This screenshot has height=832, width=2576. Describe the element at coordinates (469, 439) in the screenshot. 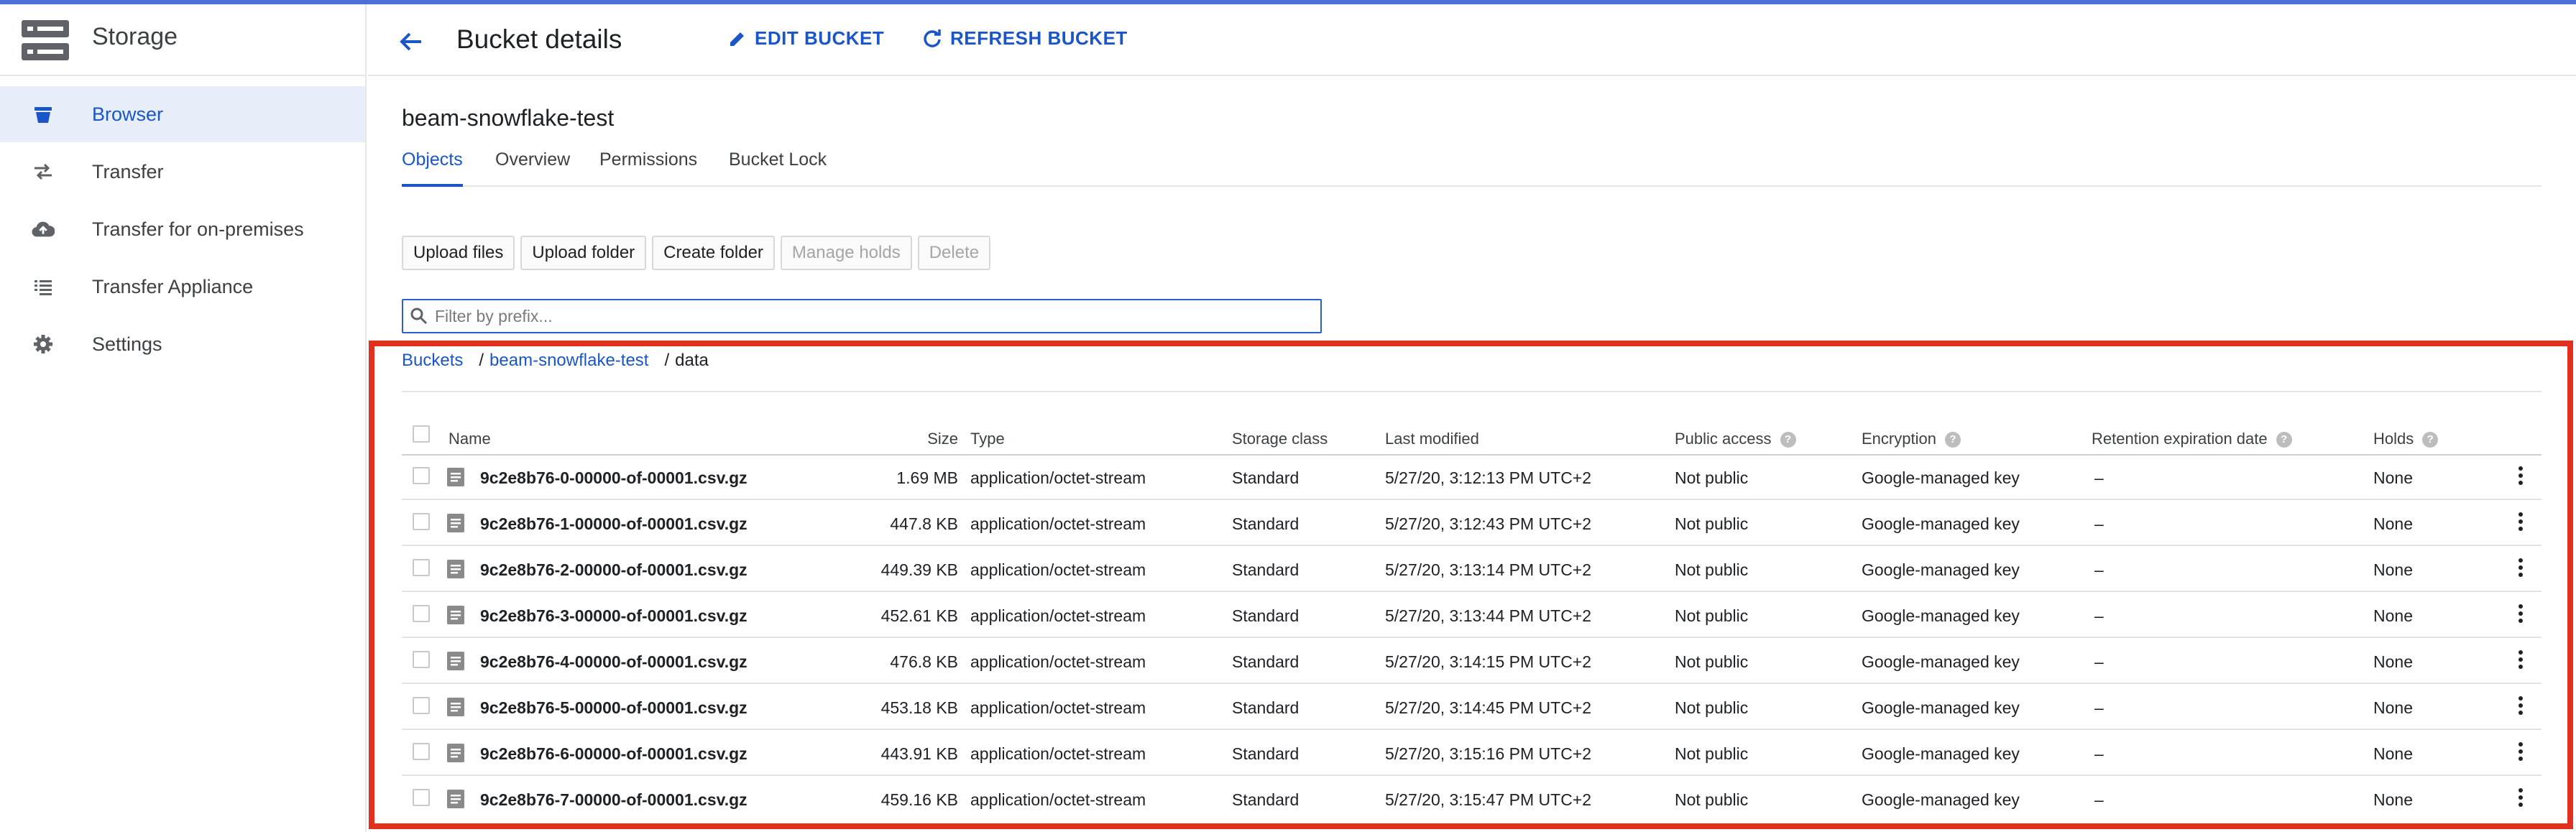

I see `column-header-name: Name` at that location.